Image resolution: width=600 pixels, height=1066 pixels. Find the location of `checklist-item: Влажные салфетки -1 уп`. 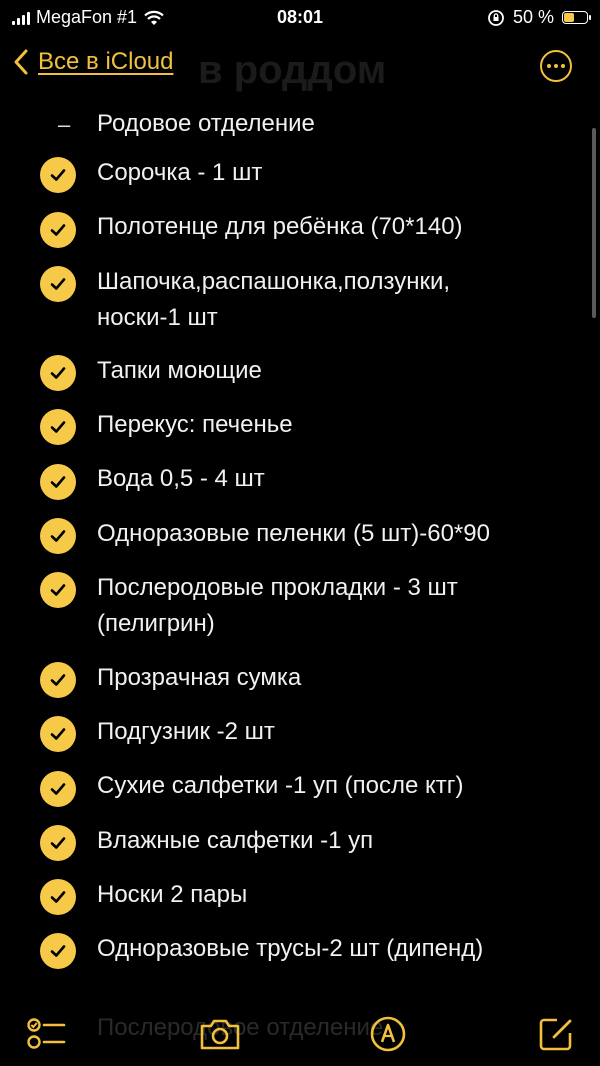

checklist-item: Влажные салфетки -1 уп is located at coordinates (337, 841).